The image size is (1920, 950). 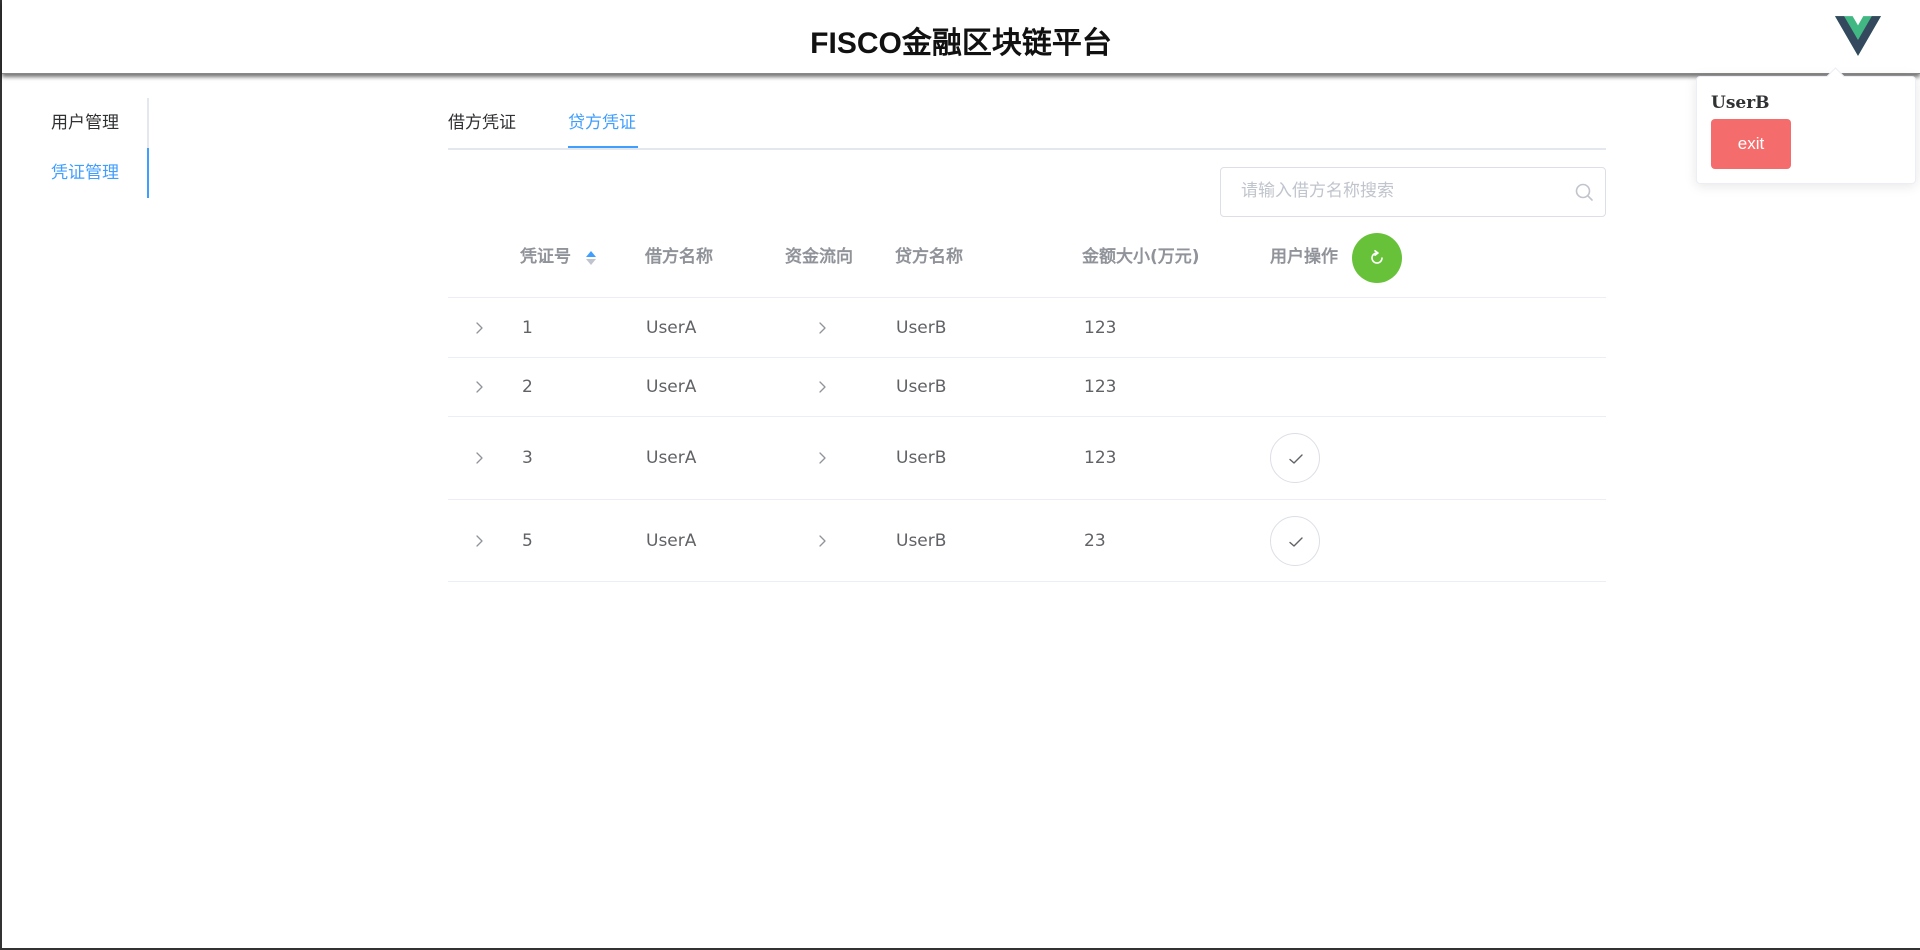 I want to click on table-row: 1 UserA UserB 123, so click(x=1027, y=328).